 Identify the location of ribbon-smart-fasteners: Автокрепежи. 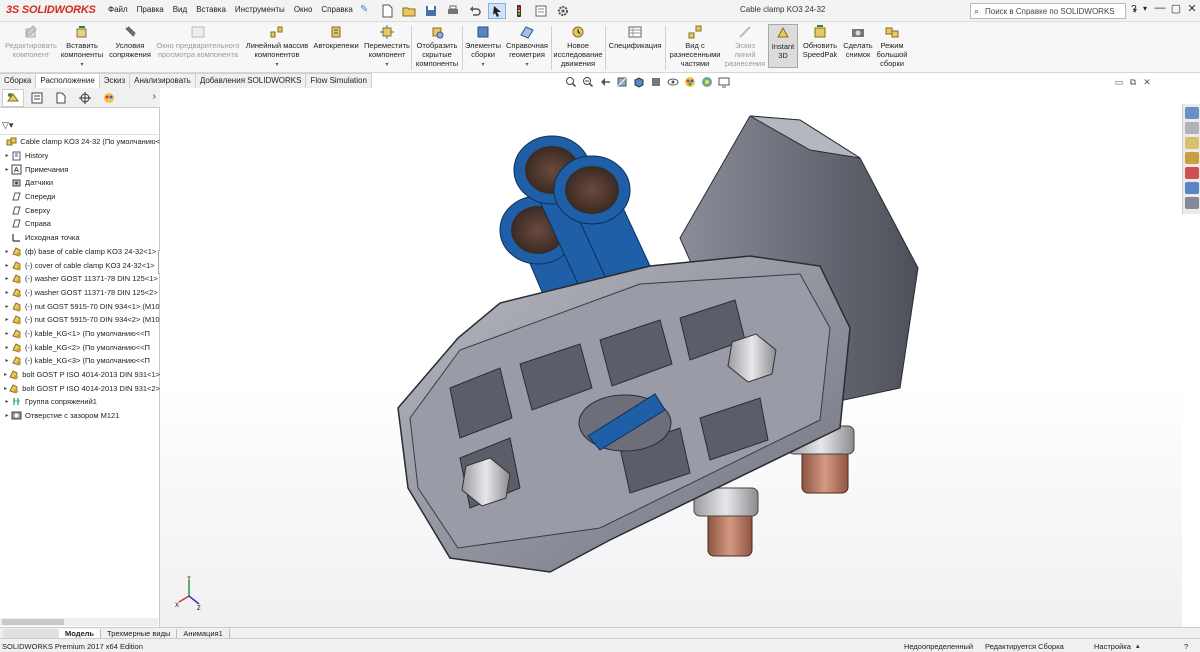
(336, 37).